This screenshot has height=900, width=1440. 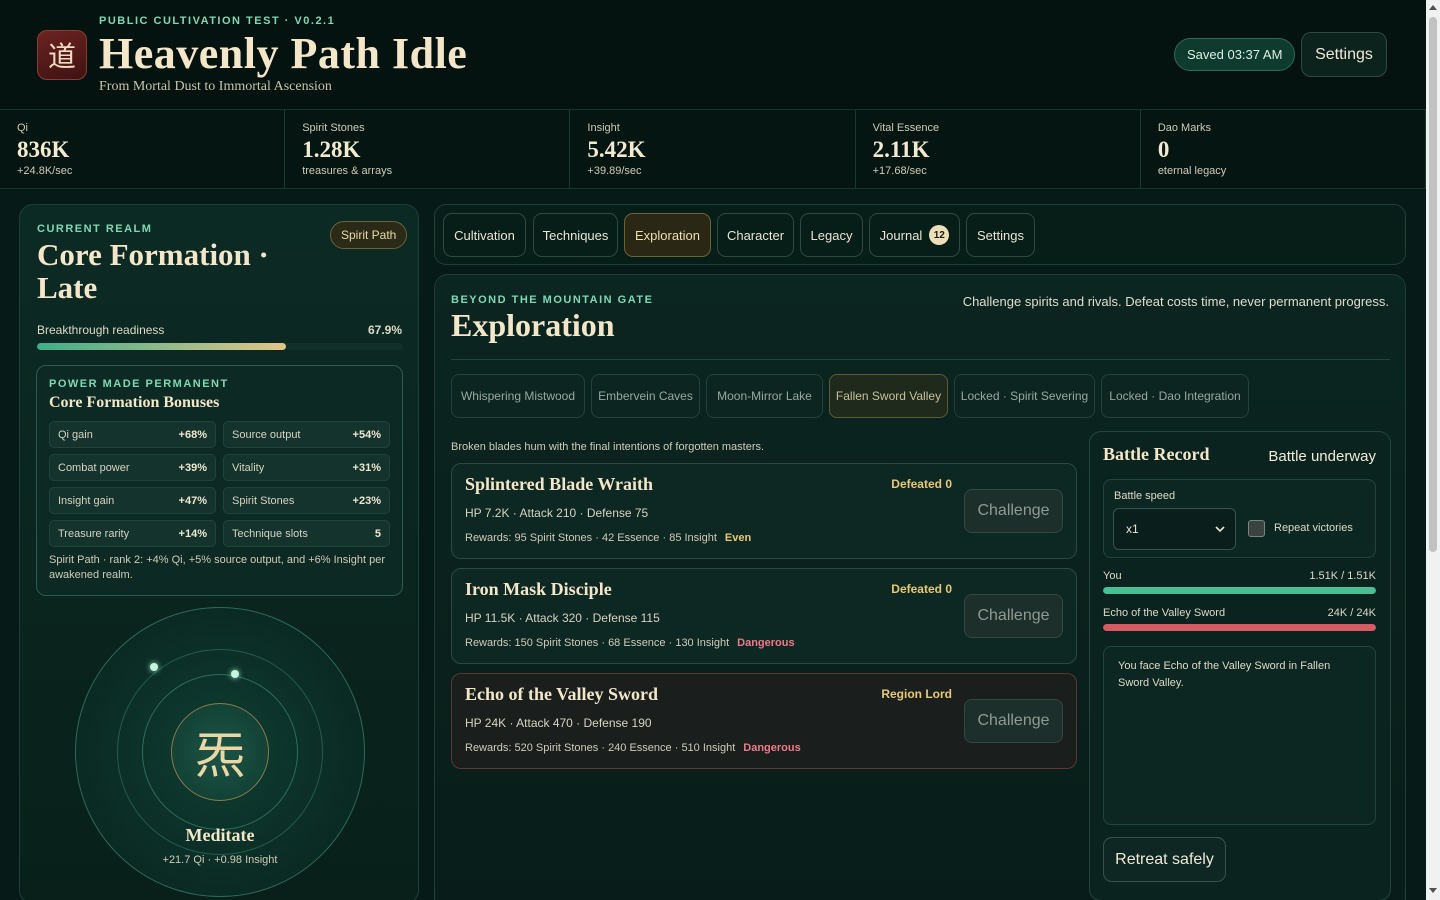 I want to click on tab-exploration: Exploration, so click(x=667, y=235).